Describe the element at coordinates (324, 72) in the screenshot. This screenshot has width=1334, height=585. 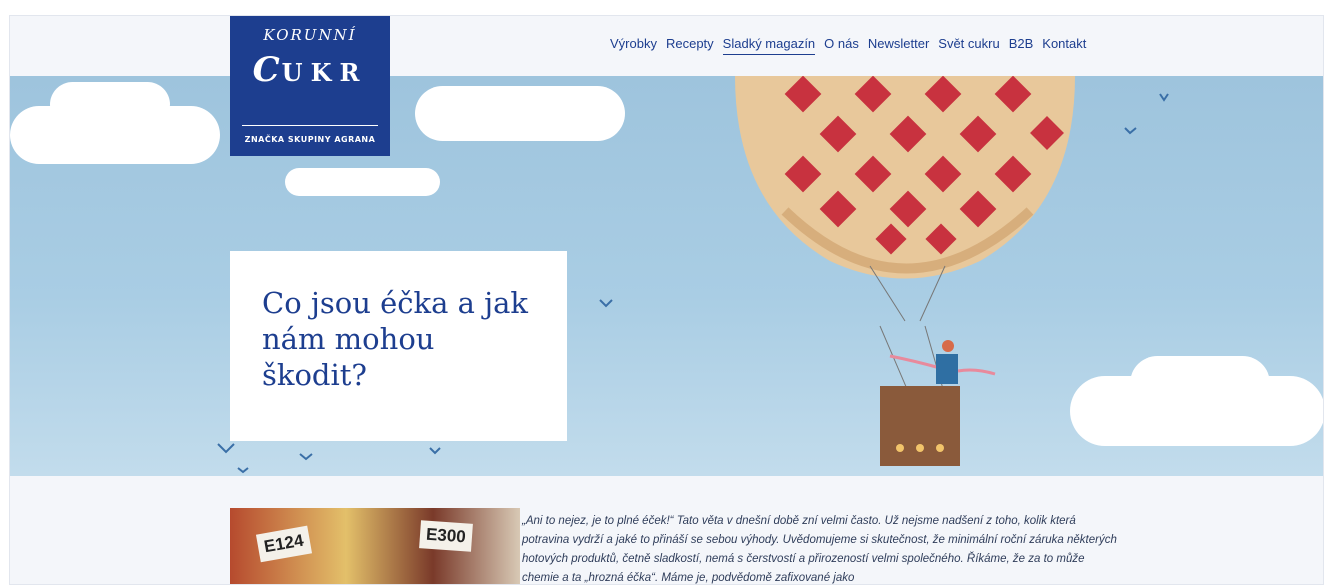
I see `logo-wordmark: UKR` at that location.